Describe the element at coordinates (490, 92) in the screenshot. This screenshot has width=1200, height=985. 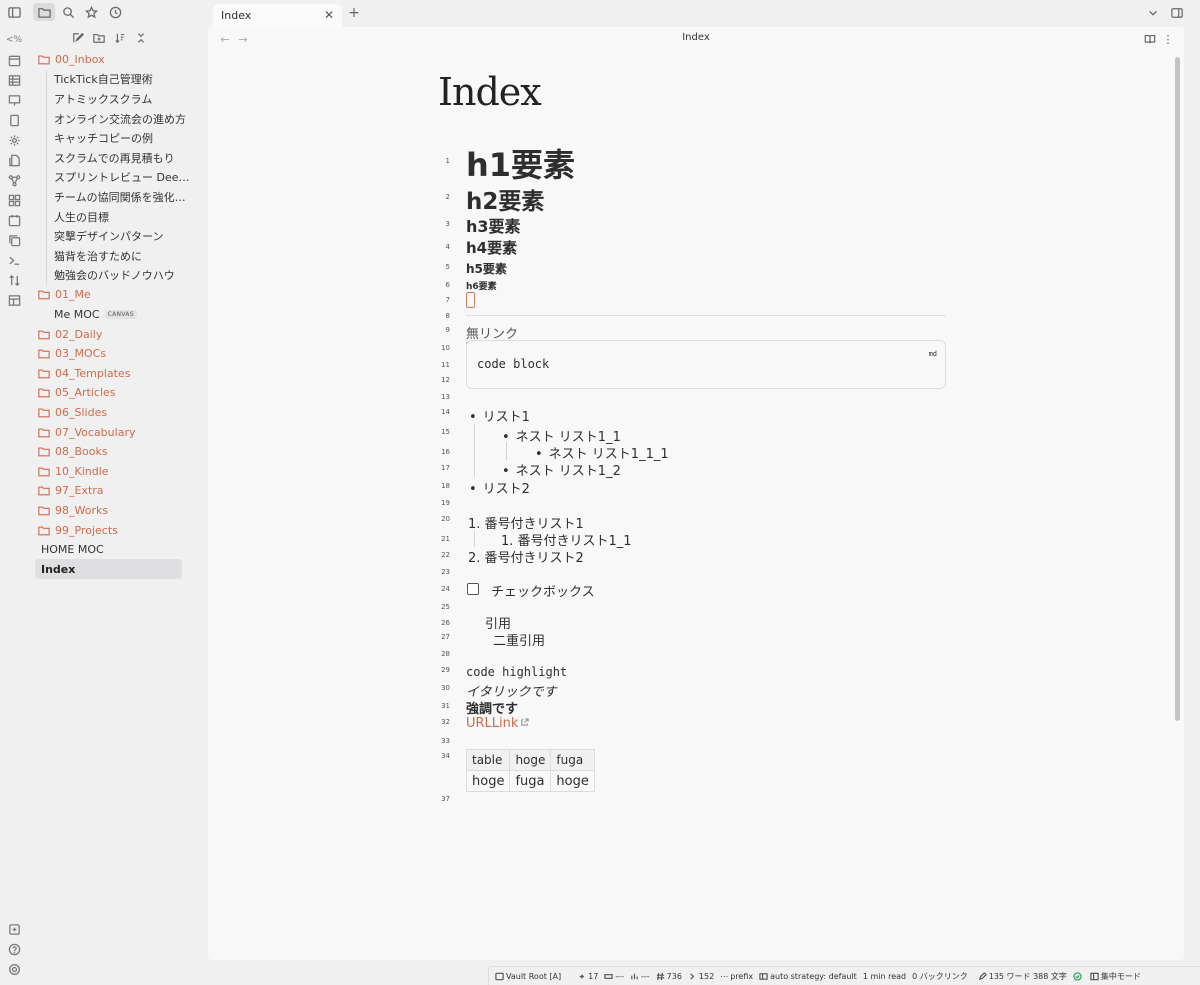
I see `inline-title: Index` at that location.